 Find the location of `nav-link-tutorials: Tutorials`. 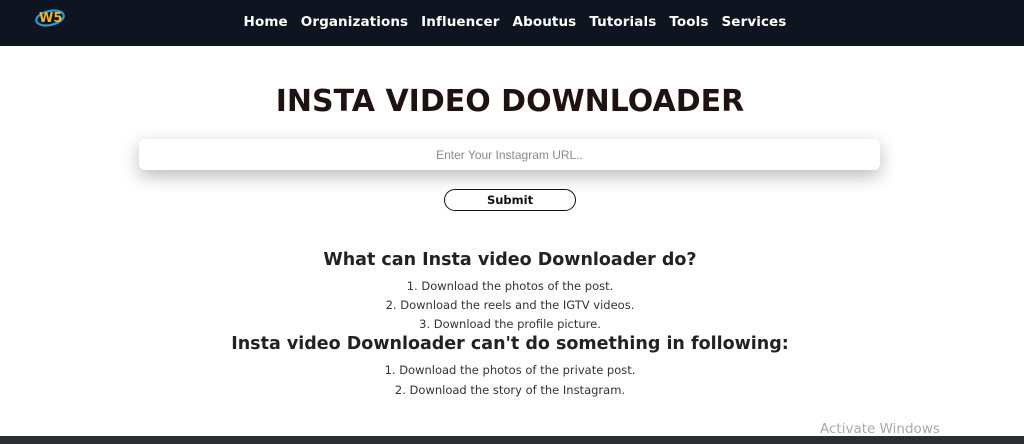

nav-link-tutorials: Tutorials is located at coordinates (623, 22).